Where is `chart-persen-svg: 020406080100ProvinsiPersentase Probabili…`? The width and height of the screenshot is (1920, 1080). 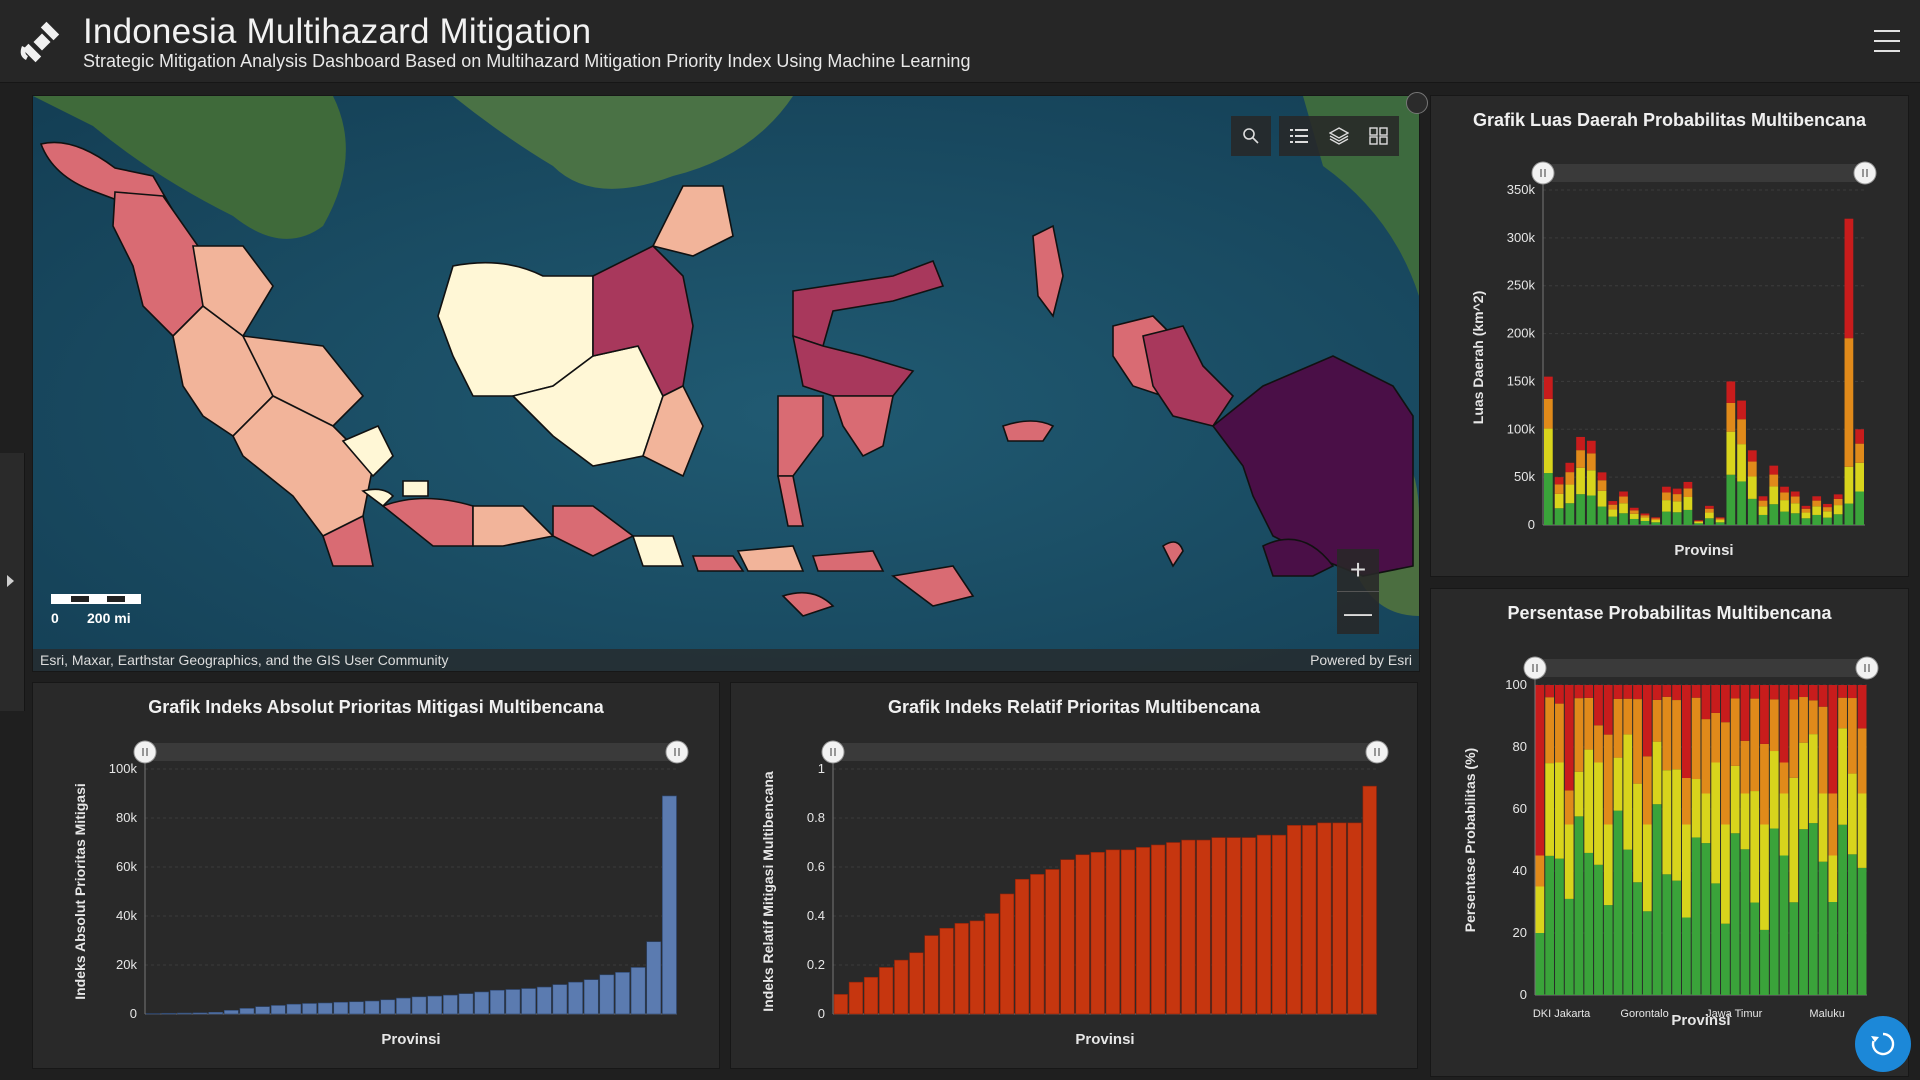
chart-persen-svg: 020406080100ProvinsiPersentase Probabili… is located at coordinates (1669, 832).